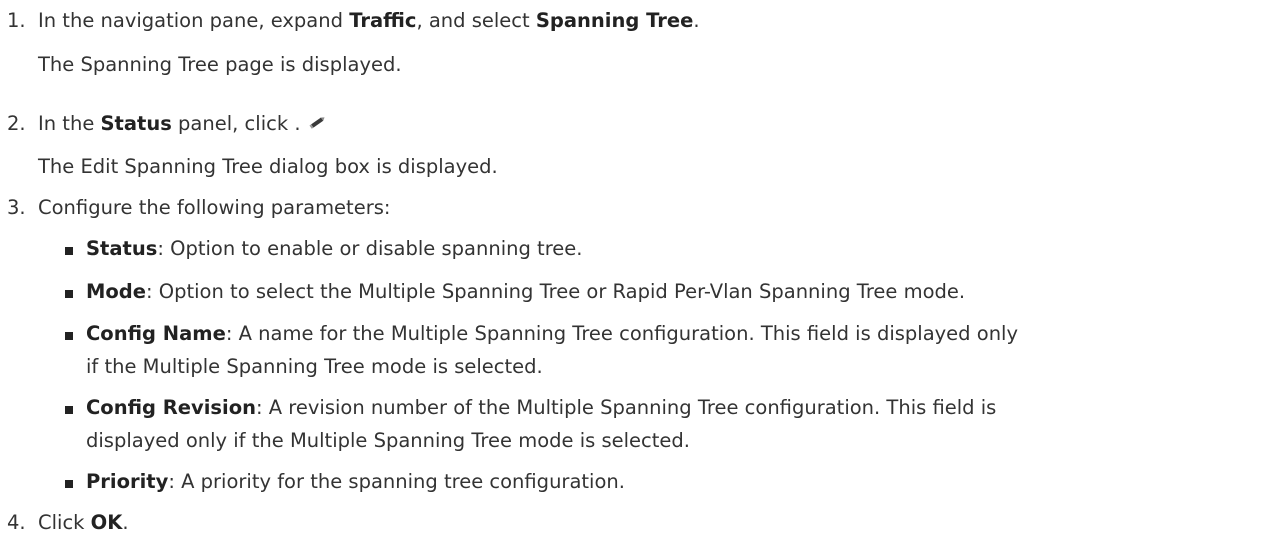 The height and width of the screenshot is (548, 1273). Describe the element at coordinates (236, 123) in the screenshot. I see `text: panel, click .` at that location.